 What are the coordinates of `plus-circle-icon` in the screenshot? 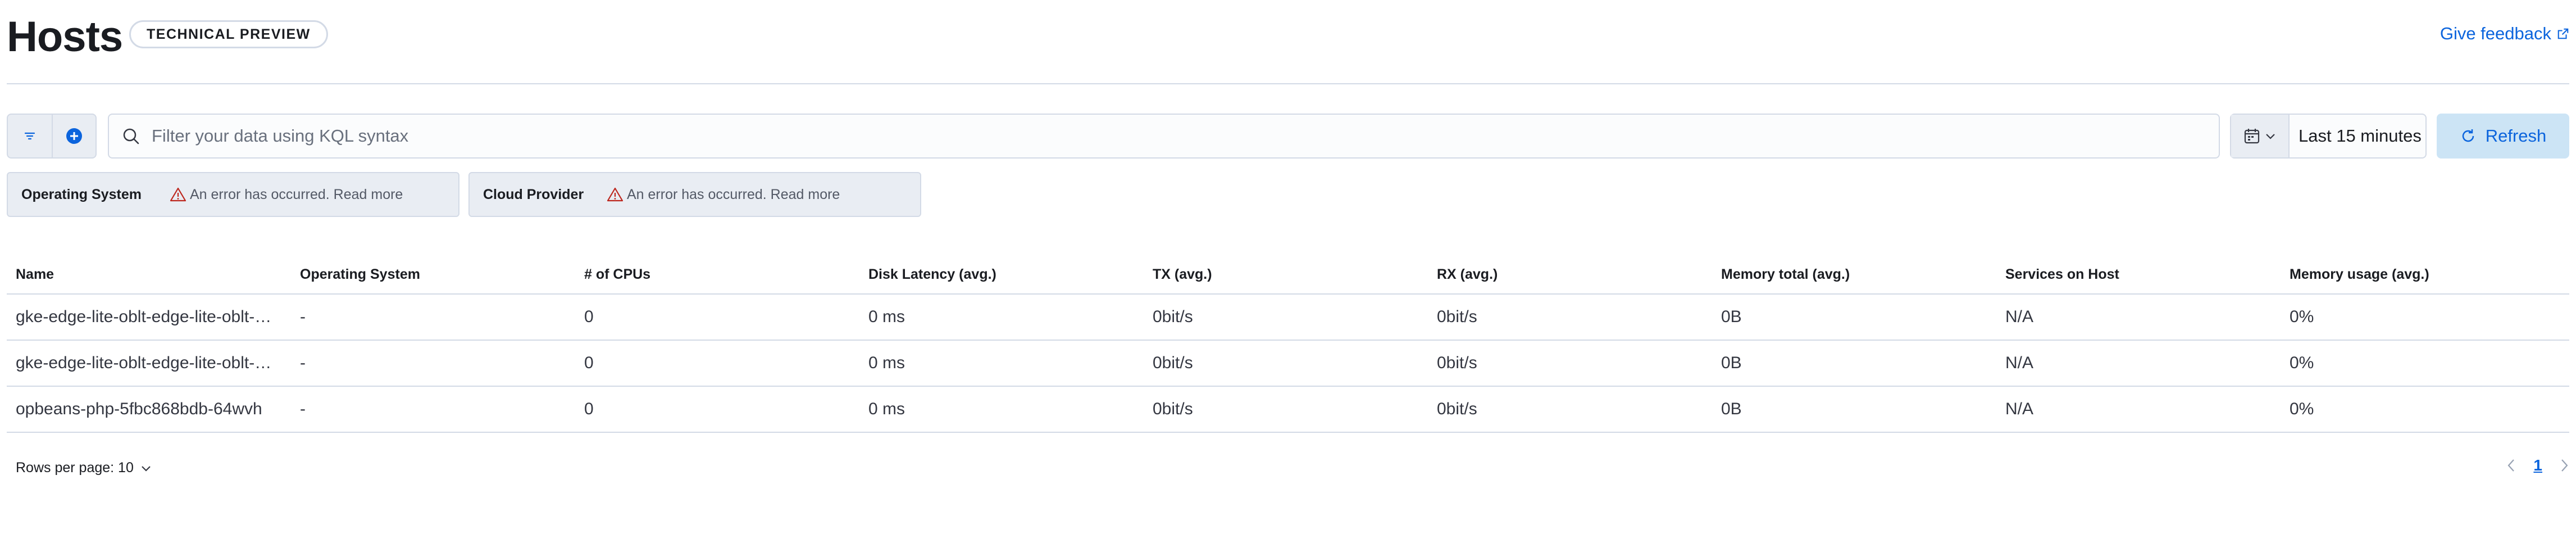 It's located at (74, 136).